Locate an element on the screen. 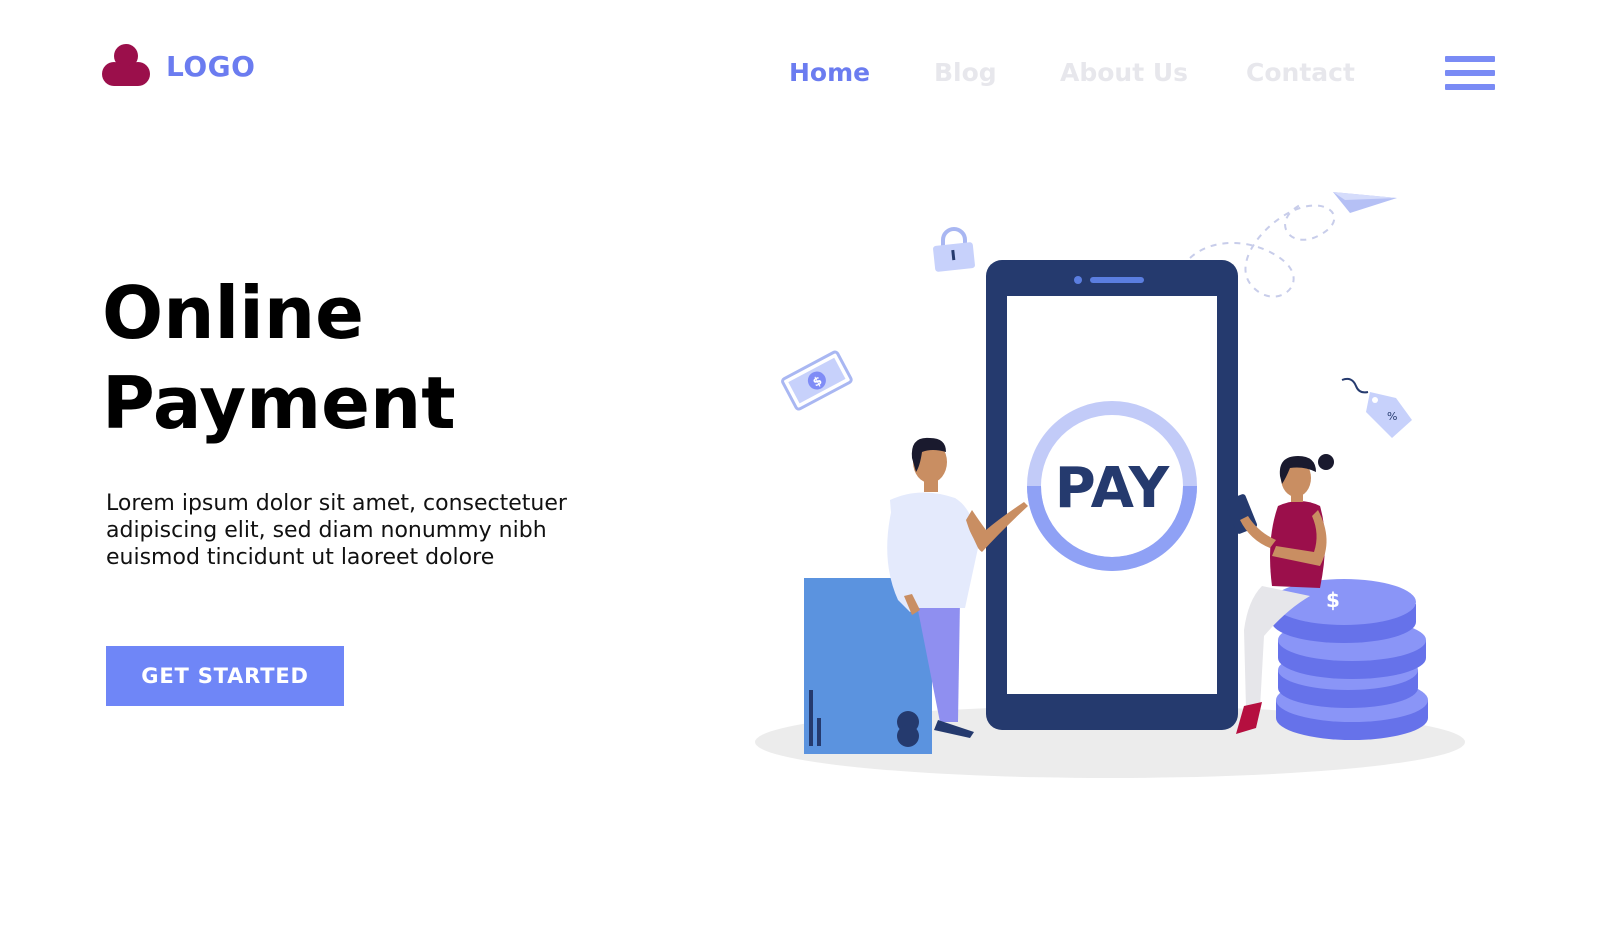 The width and height of the screenshot is (1600, 948). nav-blog: Blog is located at coordinates (965, 72).